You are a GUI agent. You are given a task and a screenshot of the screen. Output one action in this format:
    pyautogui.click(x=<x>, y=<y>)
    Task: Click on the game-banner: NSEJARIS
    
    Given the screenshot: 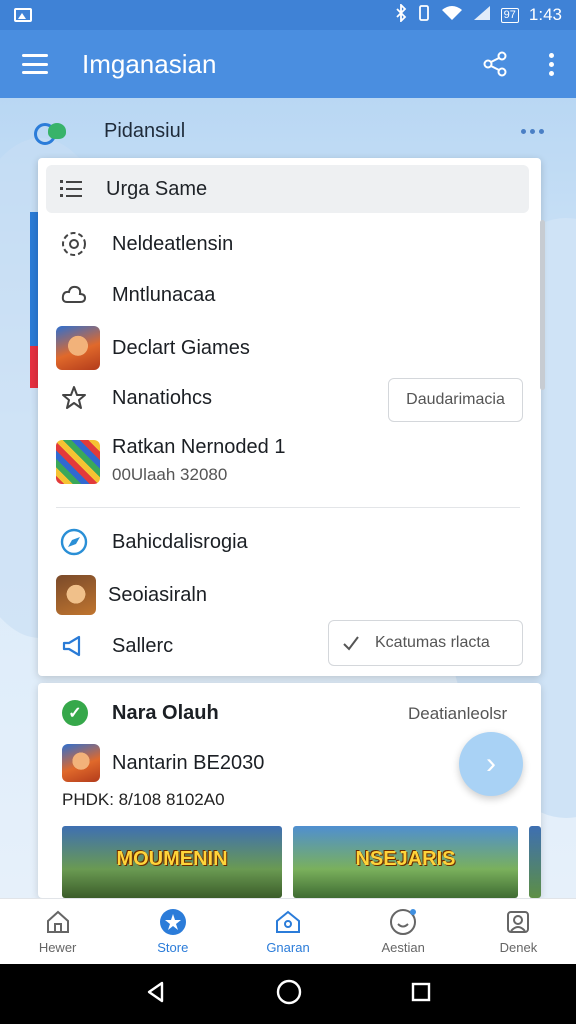 What is the action you would take?
    pyautogui.click(x=405, y=862)
    